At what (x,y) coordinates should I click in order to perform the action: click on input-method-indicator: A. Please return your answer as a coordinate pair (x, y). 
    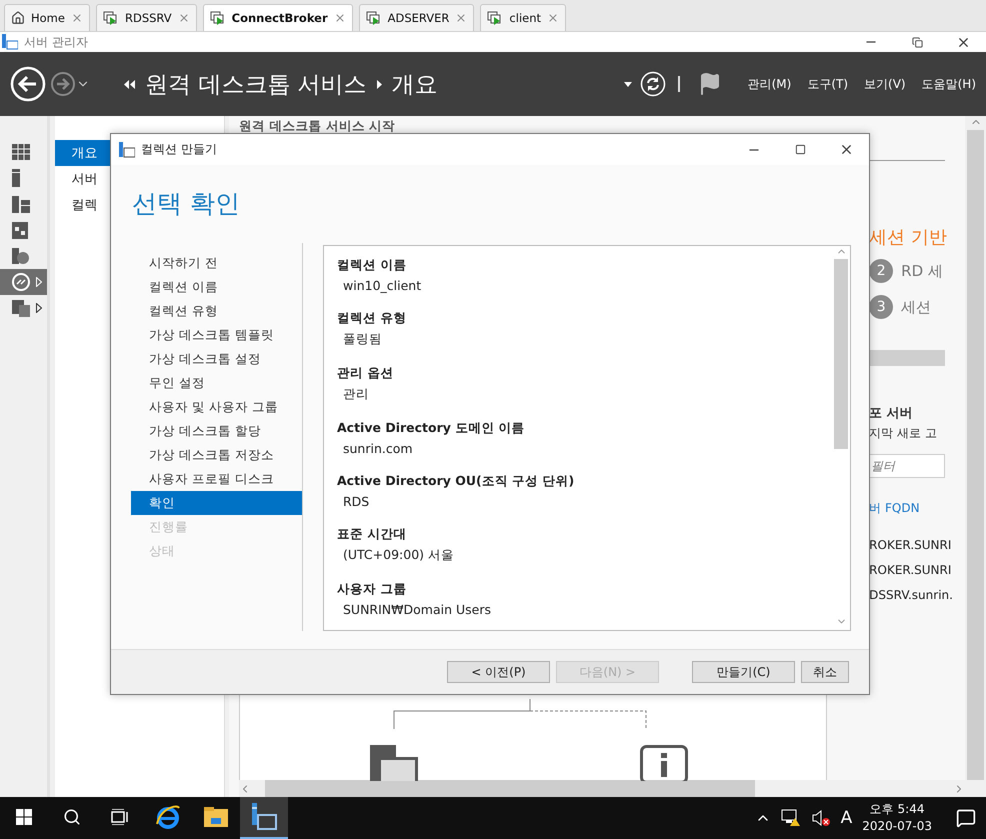
    Looking at the image, I should click on (846, 818).